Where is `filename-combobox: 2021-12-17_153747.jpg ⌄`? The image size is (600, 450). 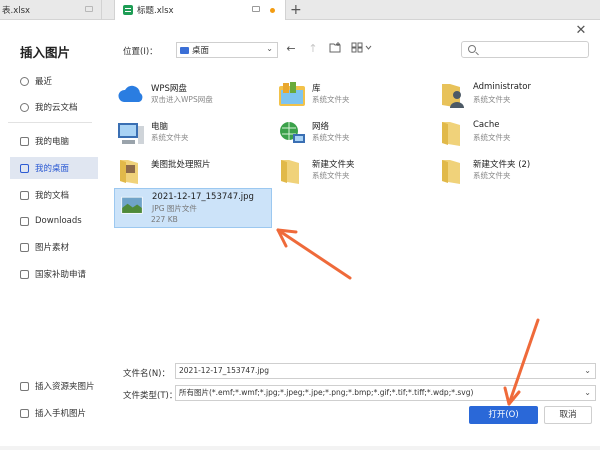 filename-combobox: 2021-12-17_153747.jpg ⌄ is located at coordinates (385, 371).